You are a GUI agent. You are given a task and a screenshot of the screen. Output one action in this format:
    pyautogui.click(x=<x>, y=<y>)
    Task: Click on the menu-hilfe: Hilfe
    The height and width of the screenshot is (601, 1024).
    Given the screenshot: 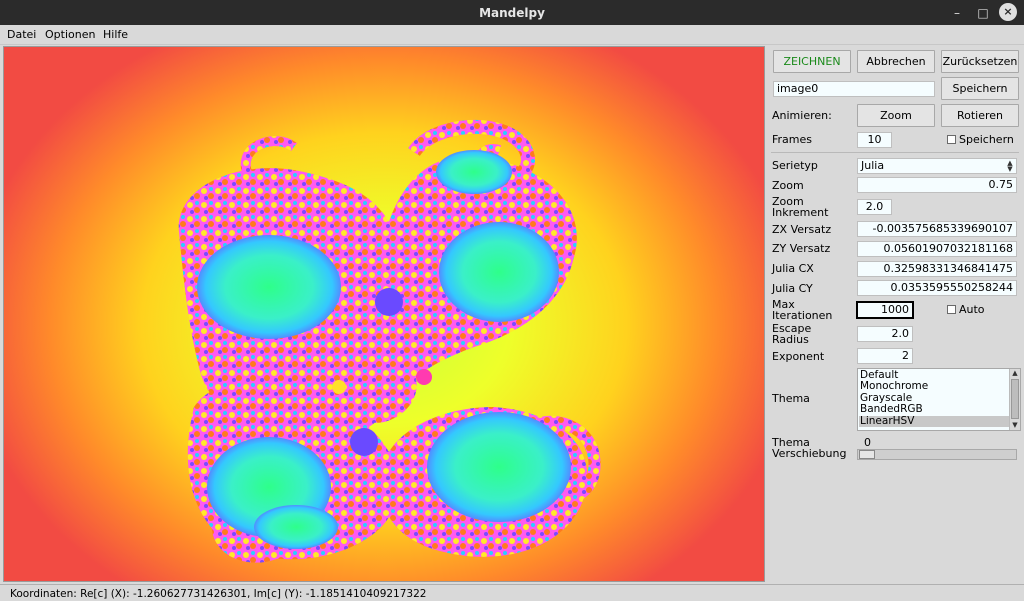 What is the action you would take?
    pyautogui.click(x=115, y=34)
    